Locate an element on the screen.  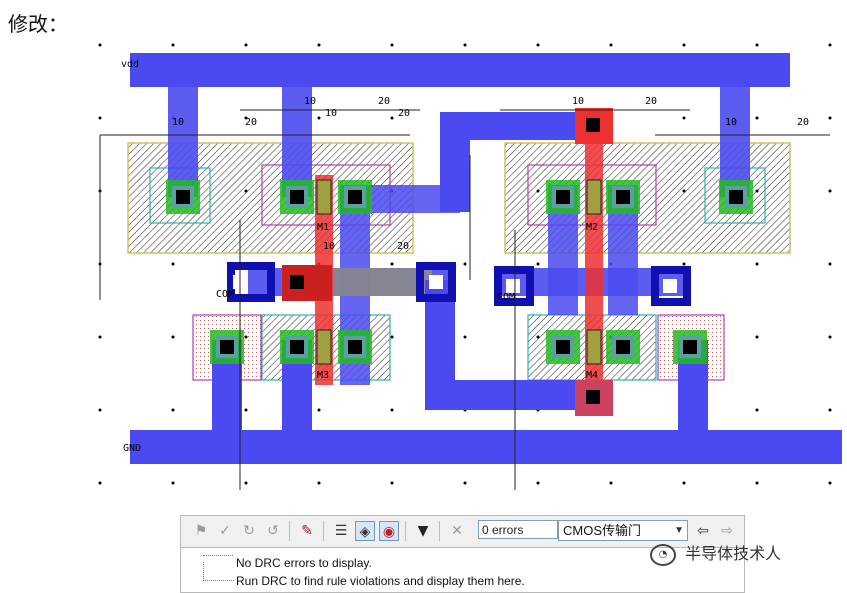
transistor-label-m4: M4 is located at coordinates (592, 375).